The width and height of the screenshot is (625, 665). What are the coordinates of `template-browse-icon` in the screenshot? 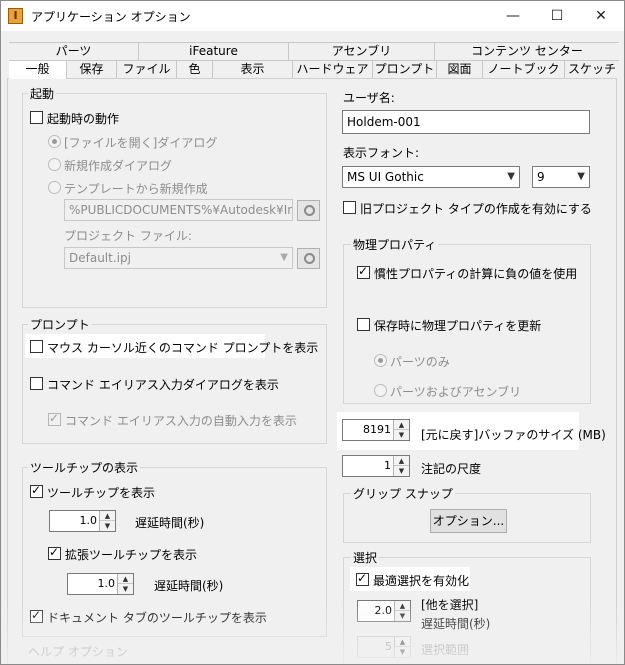 It's located at (308, 210).